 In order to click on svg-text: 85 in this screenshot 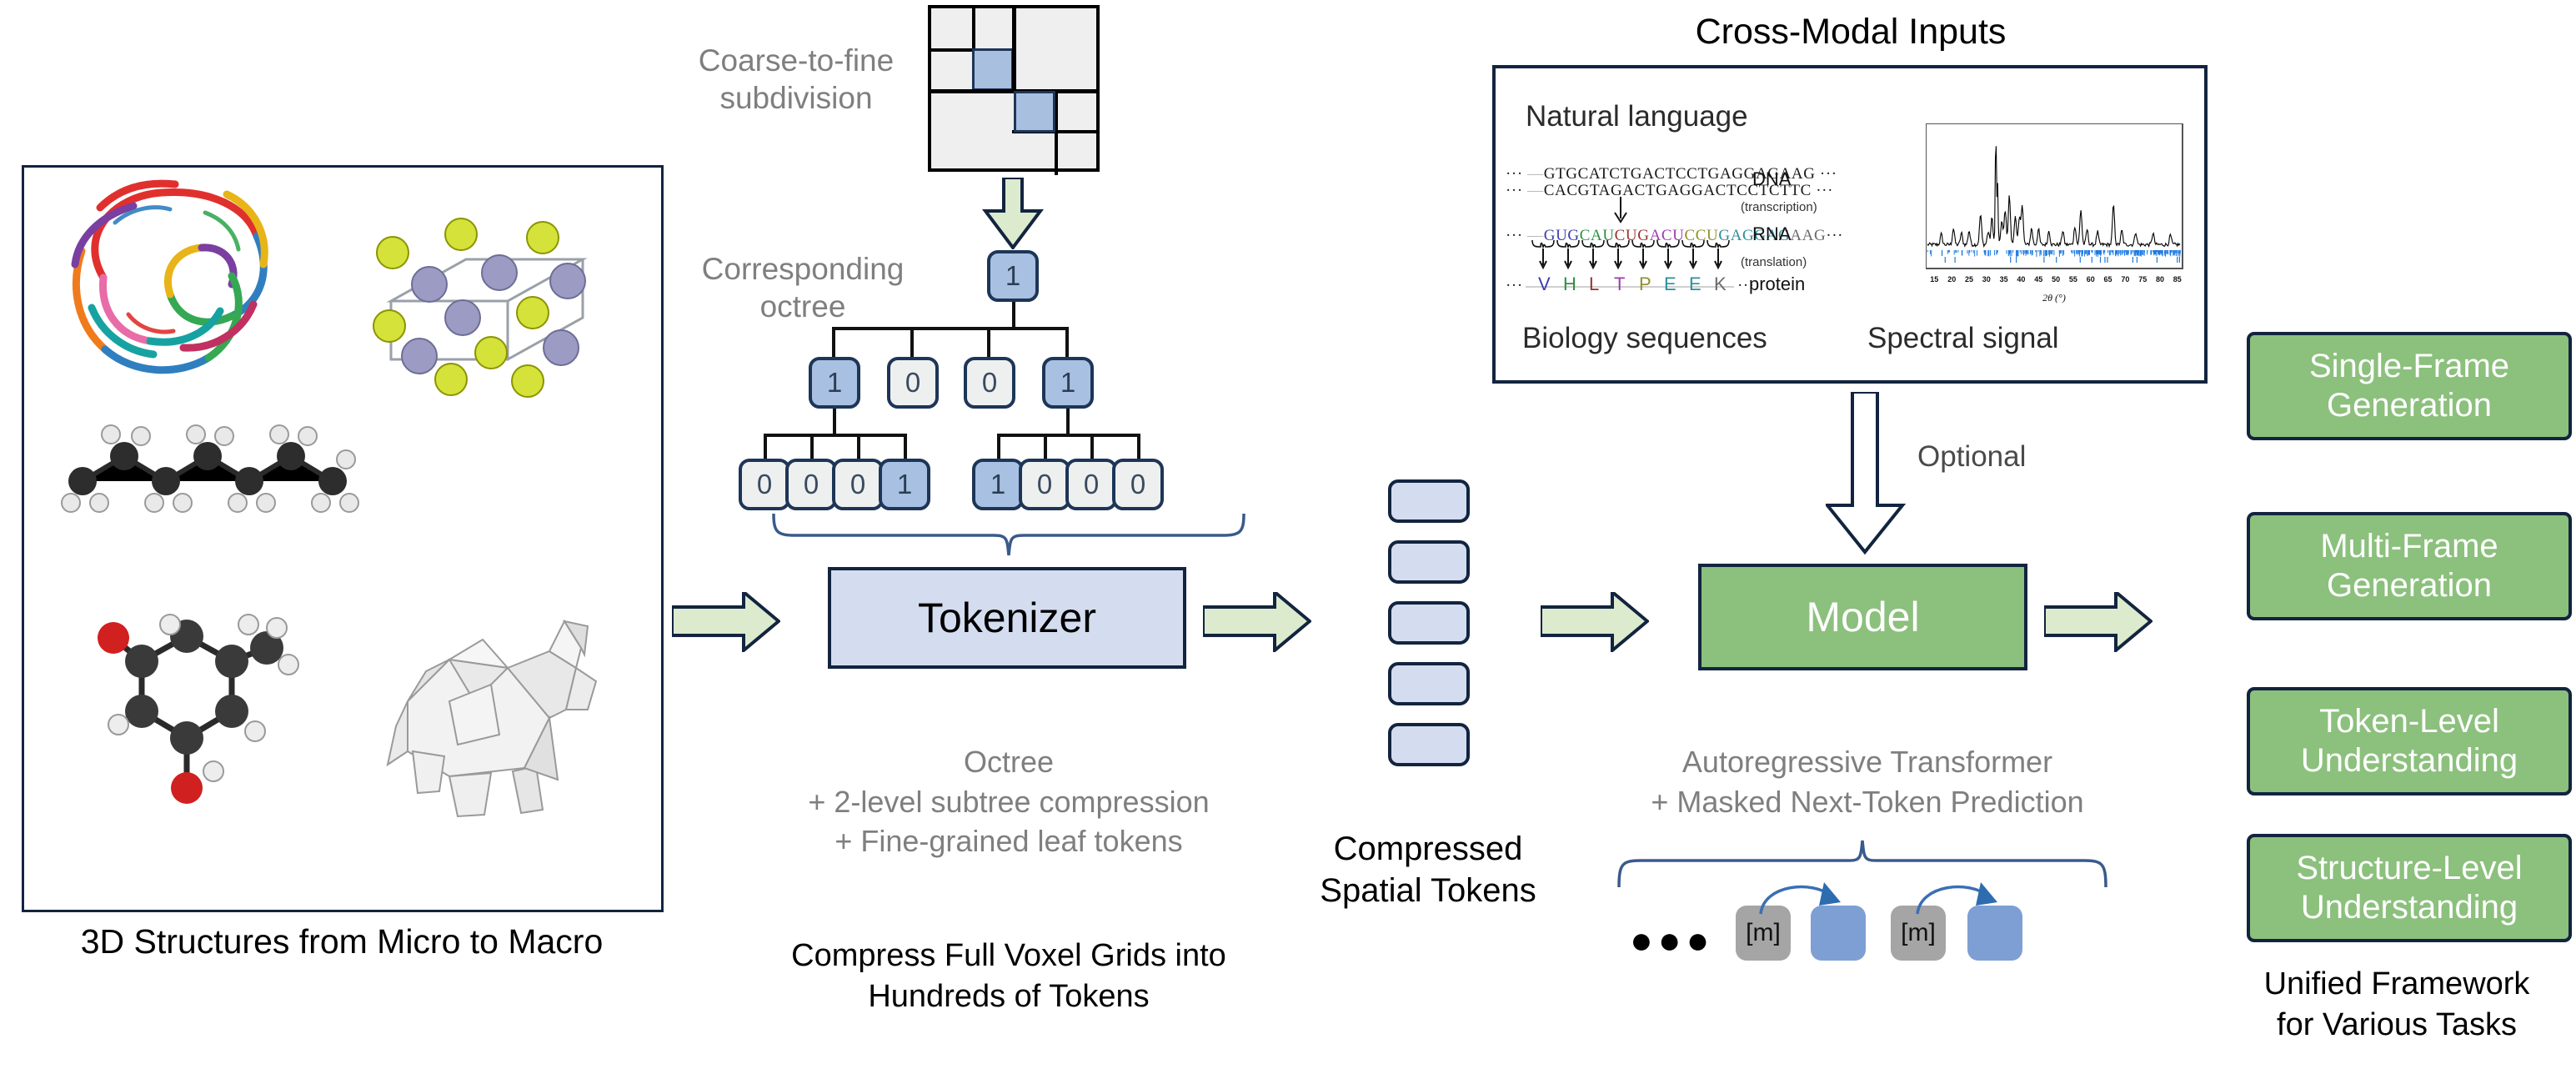, I will do `click(2177, 279)`.